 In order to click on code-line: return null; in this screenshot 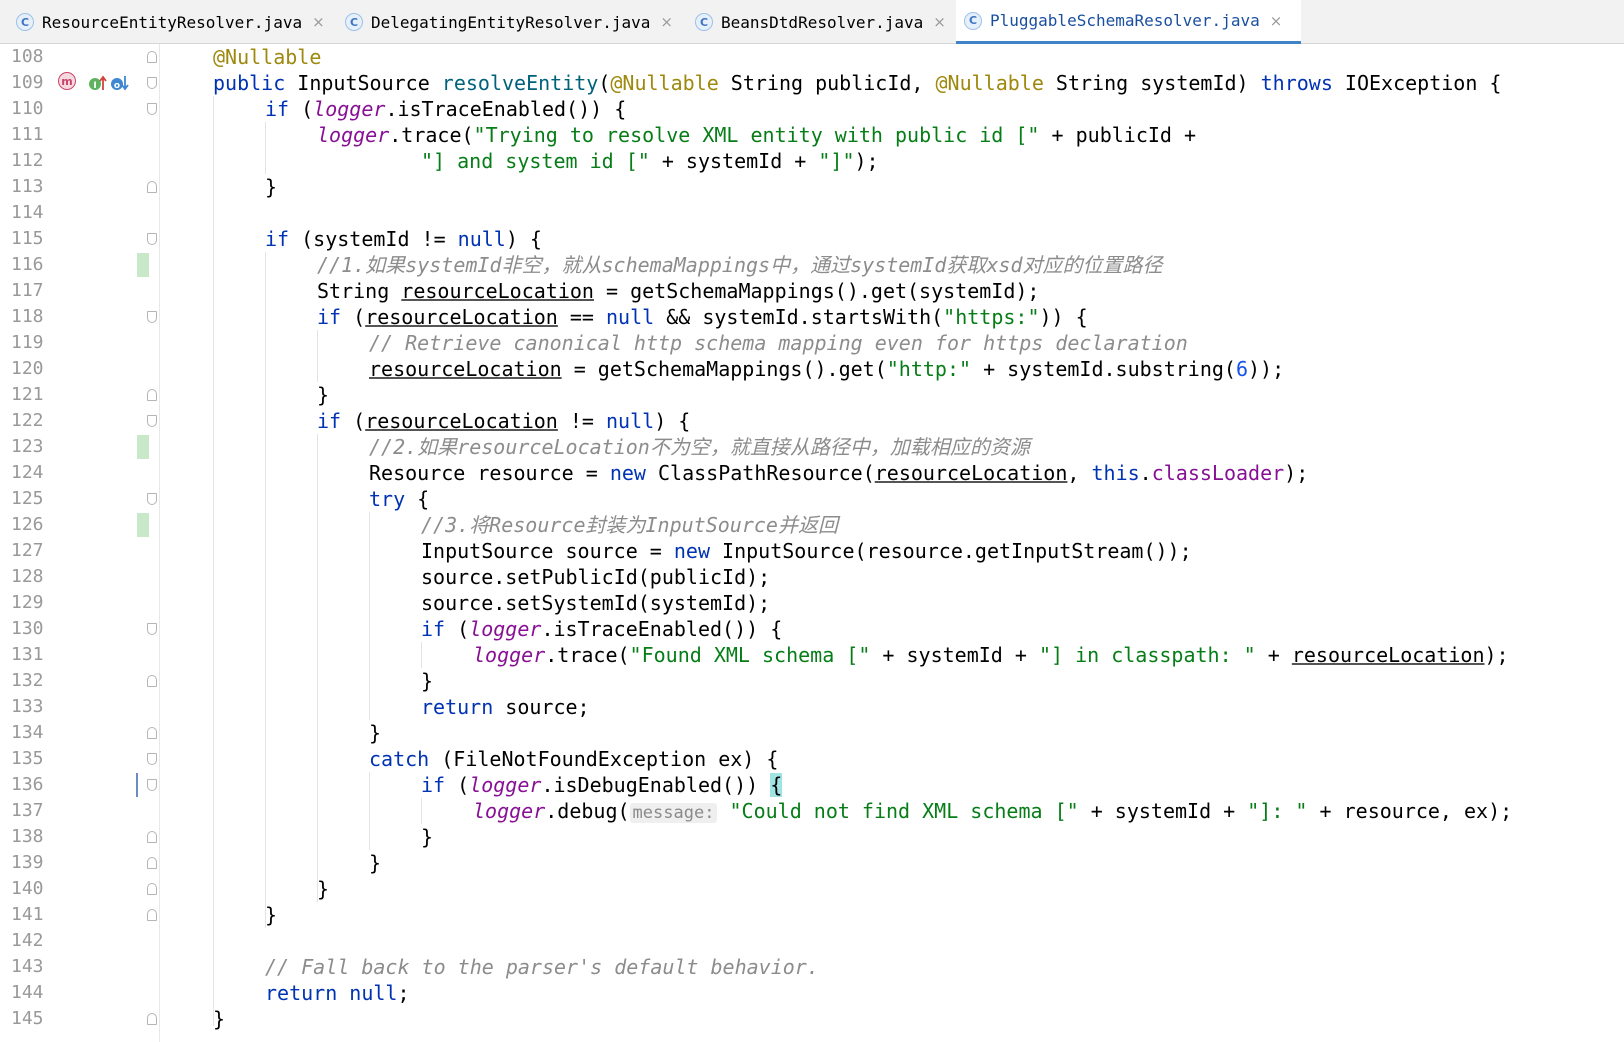, I will do `click(337, 993)`.